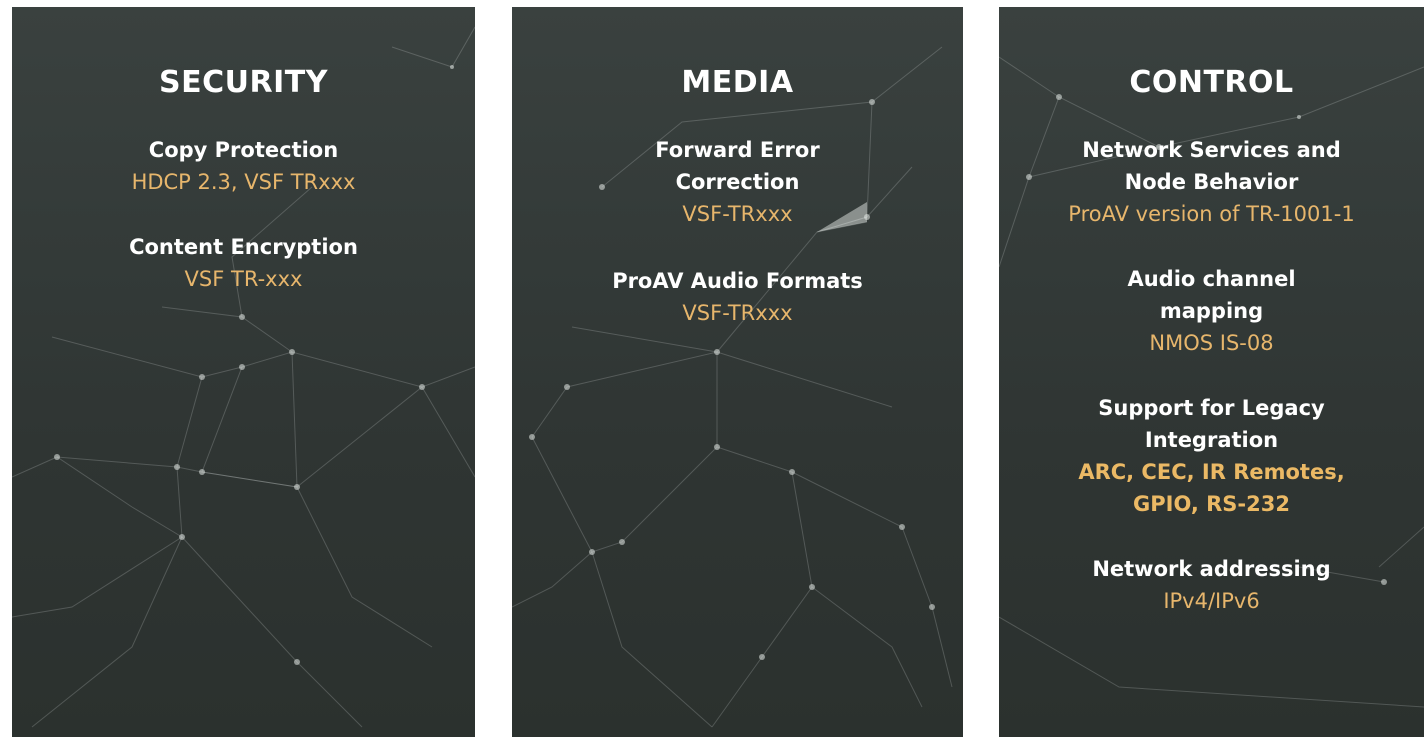 The width and height of the screenshot is (1424, 738). What do you see at coordinates (1211, 601) in the screenshot?
I see `section-detail: IPv4/IPv6` at bounding box center [1211, 601].